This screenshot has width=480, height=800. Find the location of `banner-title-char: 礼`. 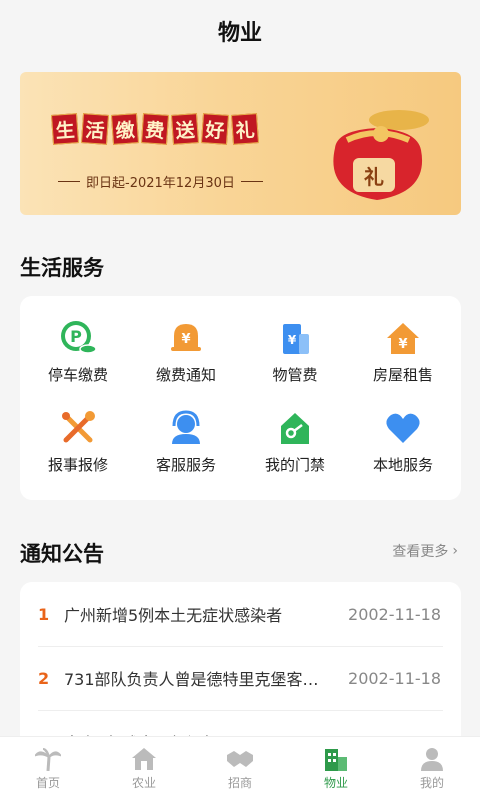

banner-title-char: 礼 is located at coordinates (245, 129).